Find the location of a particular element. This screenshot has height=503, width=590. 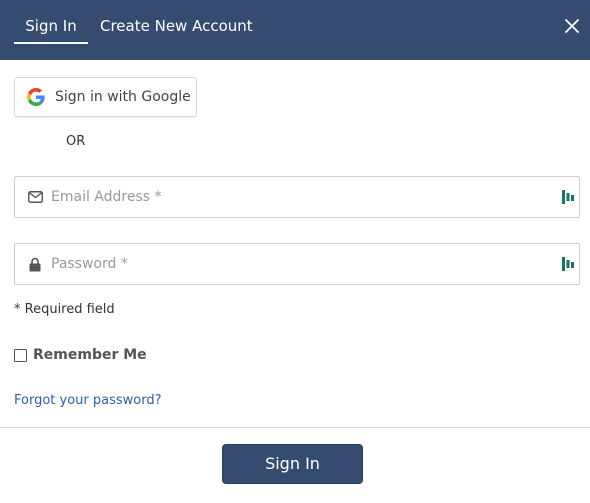

password-field is located at coordinates (297, 264).